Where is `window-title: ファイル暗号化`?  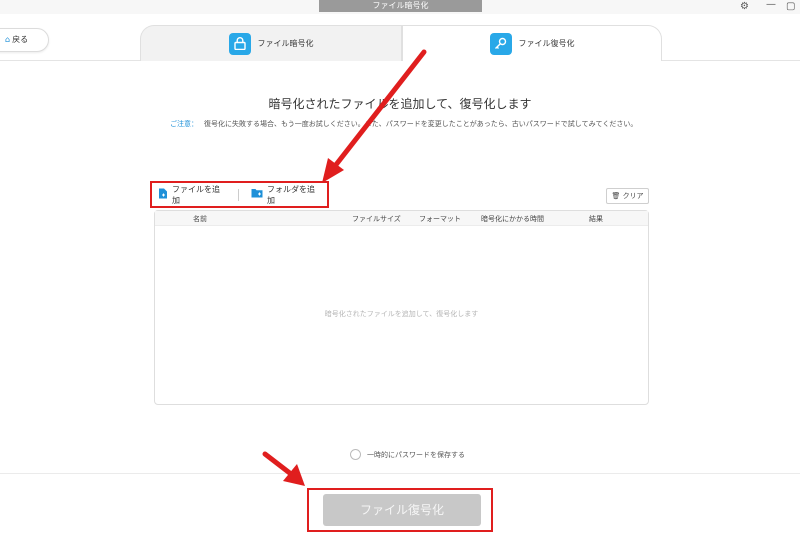
window-title: ファイル暗号化 is located at coordinates (400, 6).